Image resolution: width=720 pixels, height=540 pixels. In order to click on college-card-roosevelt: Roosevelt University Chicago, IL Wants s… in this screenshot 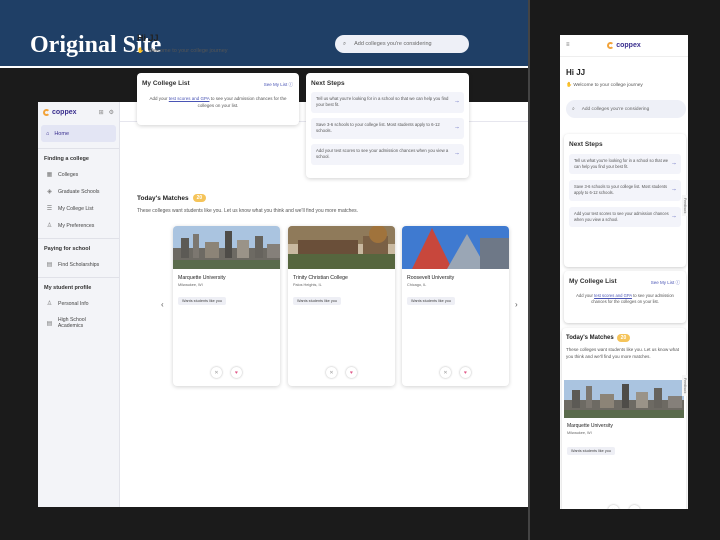, I will do `click(455, 306)`.